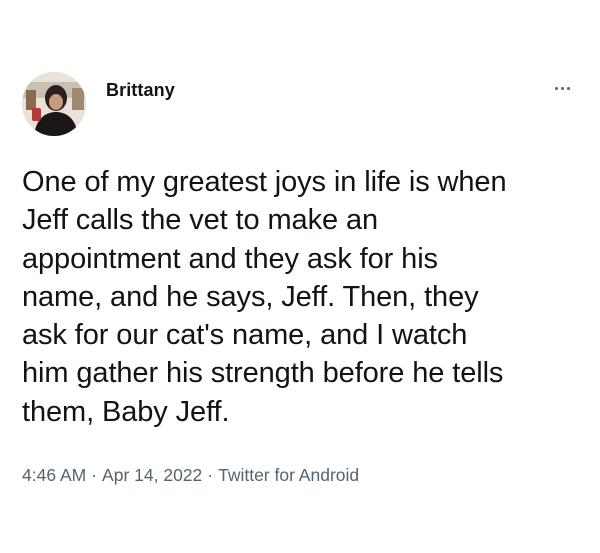 This screenshot has width=600, height=553. Describe the element at coordinates (140, 90) in the screenshot. I see `author-name: Brittany` at that location.